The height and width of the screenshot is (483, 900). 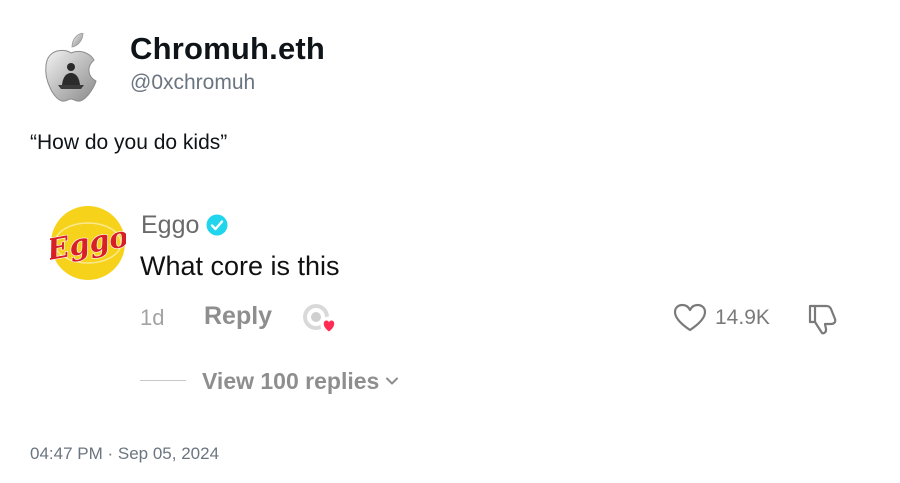 What do you see at coordinates (217, 225) in the screenshot?
I see `verified-badge-icon` at bounding box center [217, 225].